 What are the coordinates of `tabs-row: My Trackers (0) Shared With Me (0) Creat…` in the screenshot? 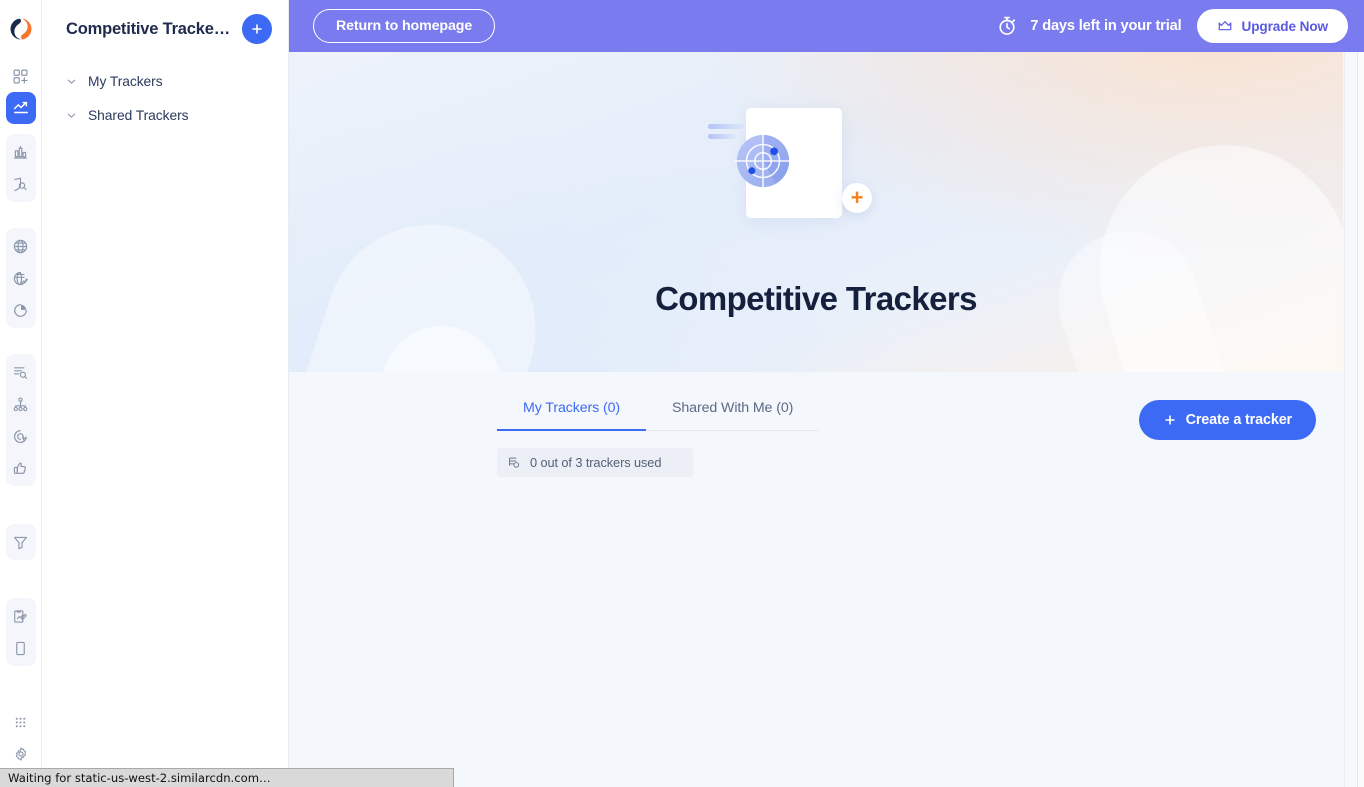 It's located at (826, 406).